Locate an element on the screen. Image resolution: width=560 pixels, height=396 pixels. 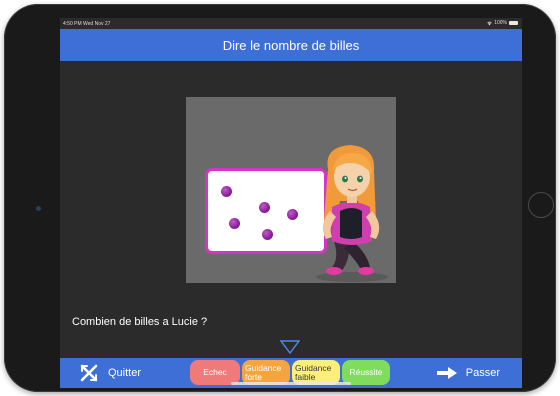
grade-echec-label: Echec is located at coordinates (215, 372).